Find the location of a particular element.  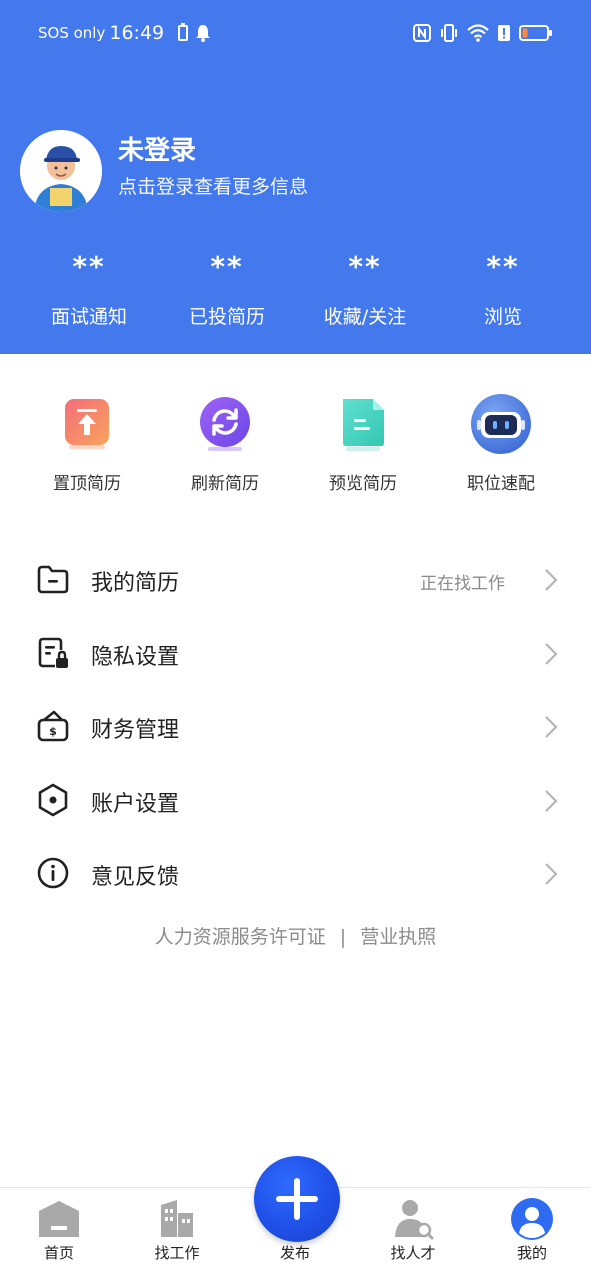

stat-interview-notice: ** 面试通知 is located at coordinates (89, 290).